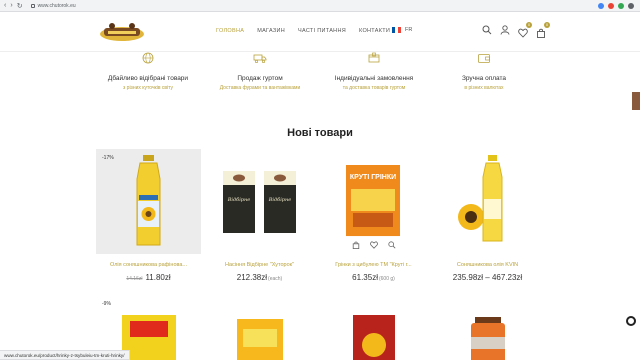 The image size is (640, 360). Describe the element at coordinates (547, 25) in the screenshot. I see `cart-count-badge: 0` at that location.